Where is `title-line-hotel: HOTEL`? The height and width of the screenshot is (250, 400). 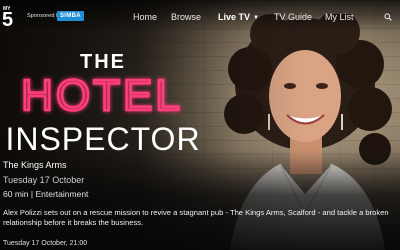 title-line-hotel: HOTEL is located at coordinates (102, 95).